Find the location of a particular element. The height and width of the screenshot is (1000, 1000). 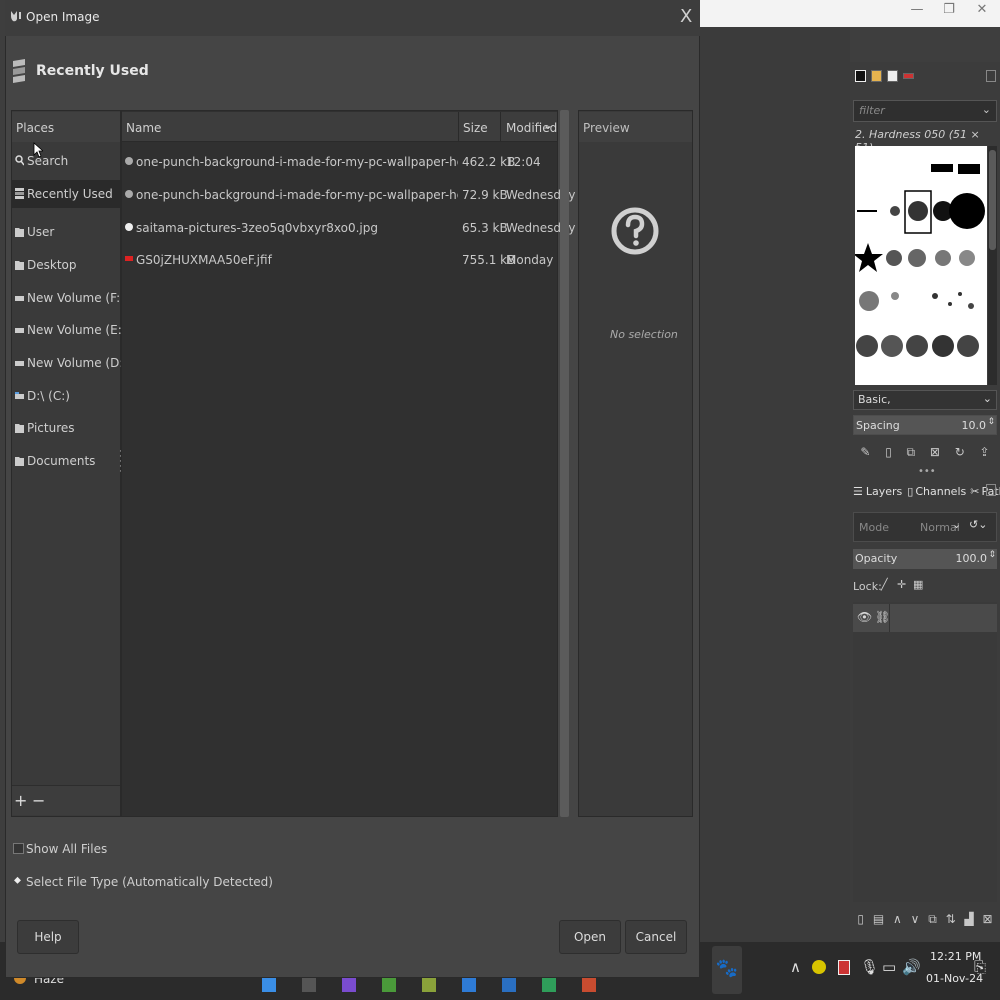

edit-brush-icon: ✎ is located at coordinates (865, 452).